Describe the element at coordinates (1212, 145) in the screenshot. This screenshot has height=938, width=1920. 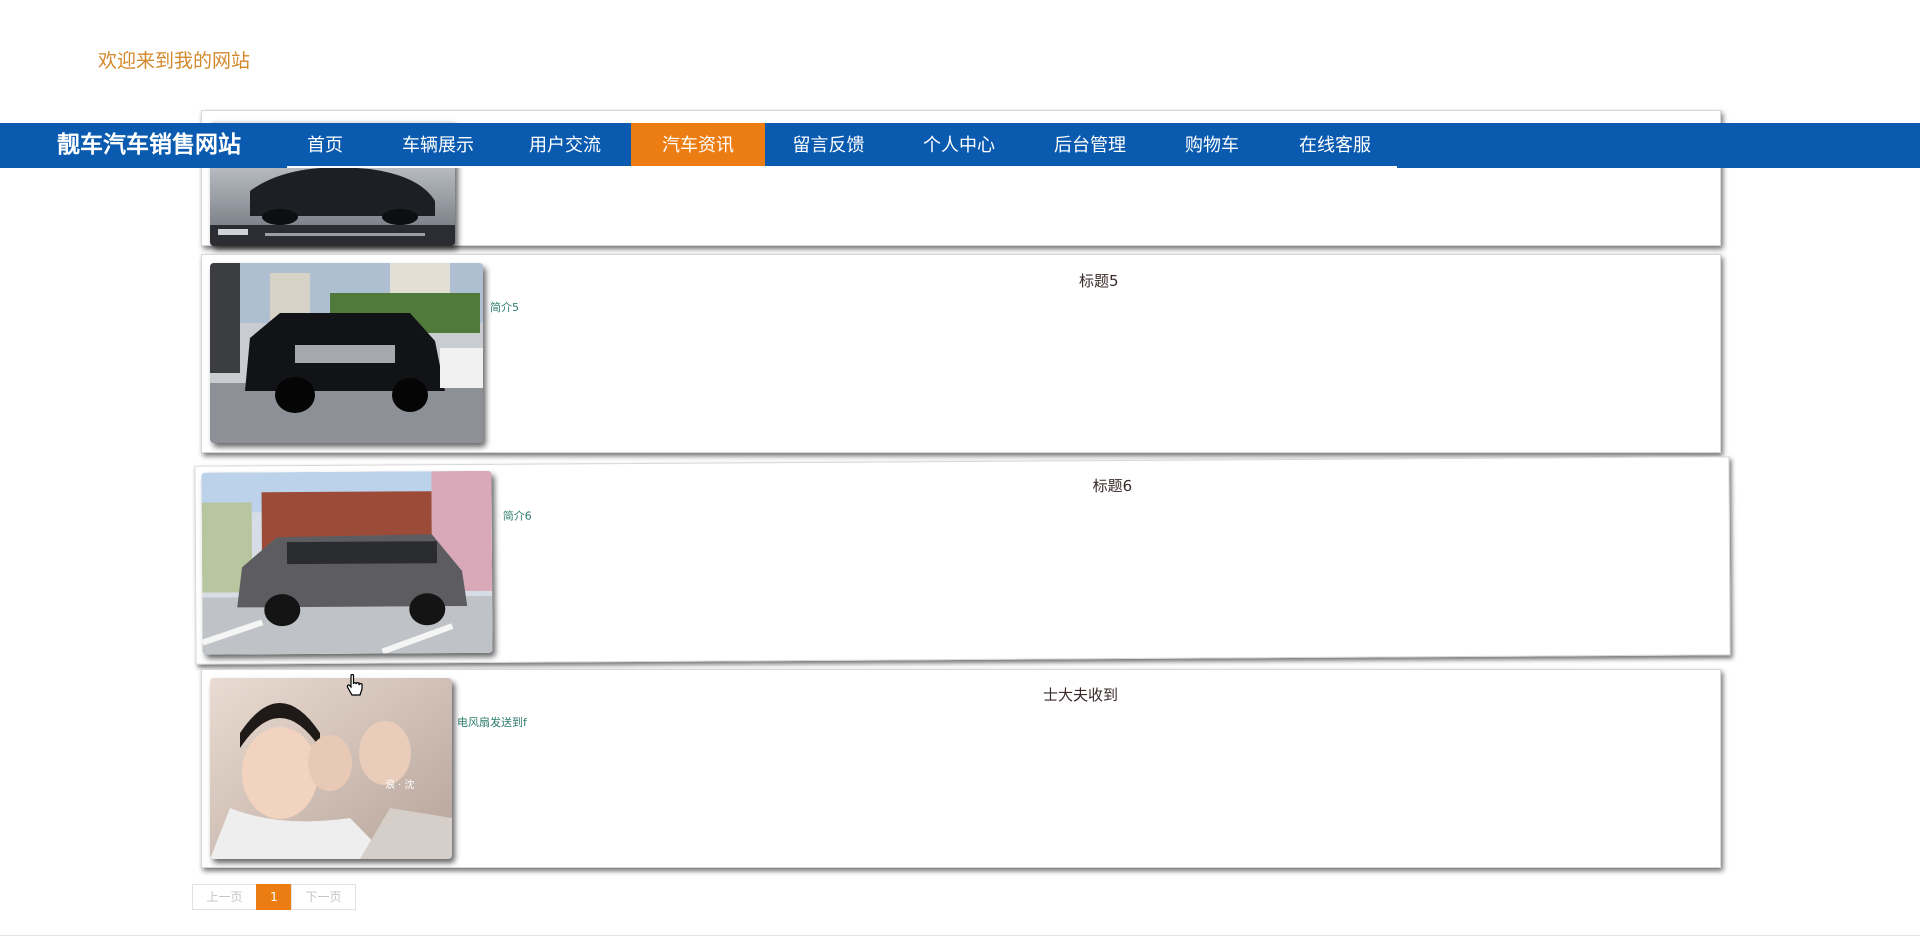
I see `nav-item-cart: 购物车` at that location.